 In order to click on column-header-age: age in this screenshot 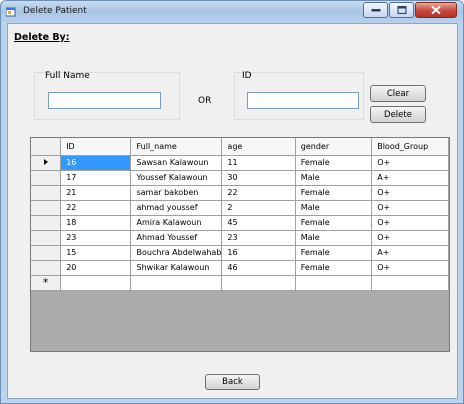, I will do `click(258, 147)`.